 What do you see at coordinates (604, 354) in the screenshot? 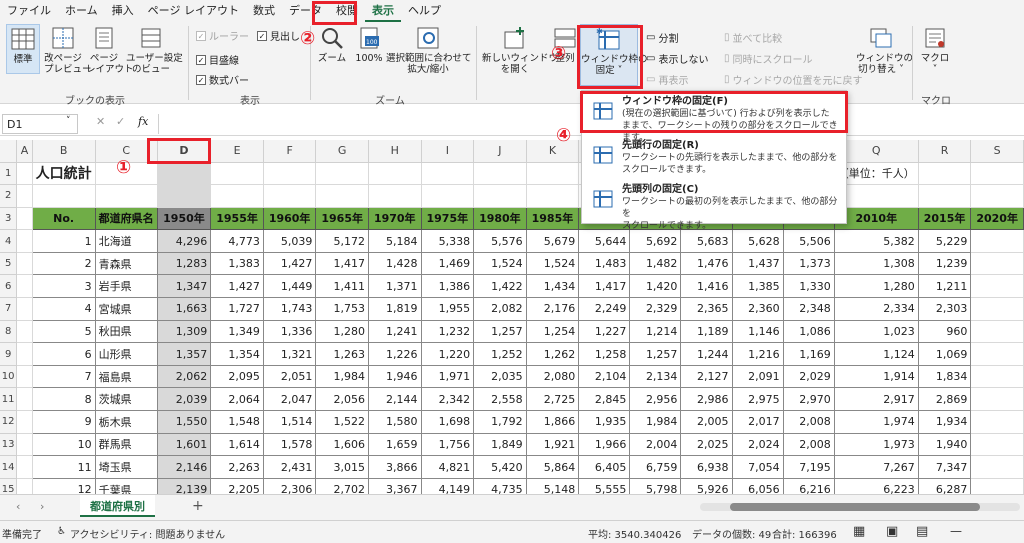
I see `data-cell: 1,258` at bounding box center [604, 354].